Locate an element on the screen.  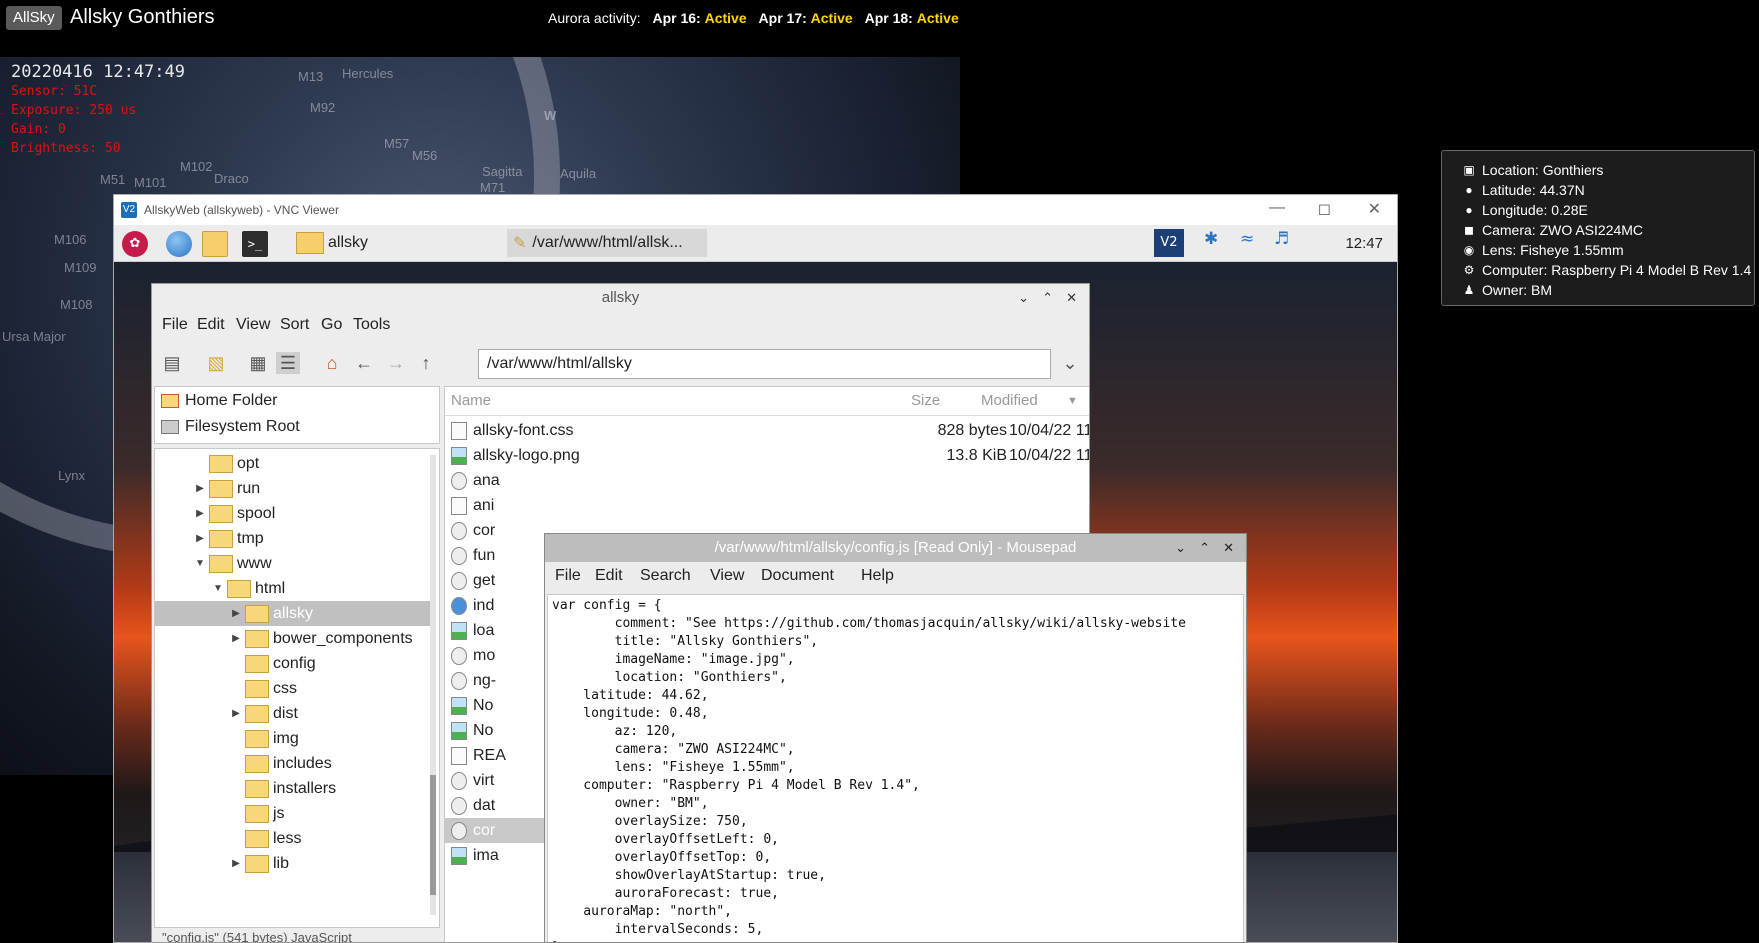
tree-item-spool: ▶ spool is located at coordinates (234, 513).